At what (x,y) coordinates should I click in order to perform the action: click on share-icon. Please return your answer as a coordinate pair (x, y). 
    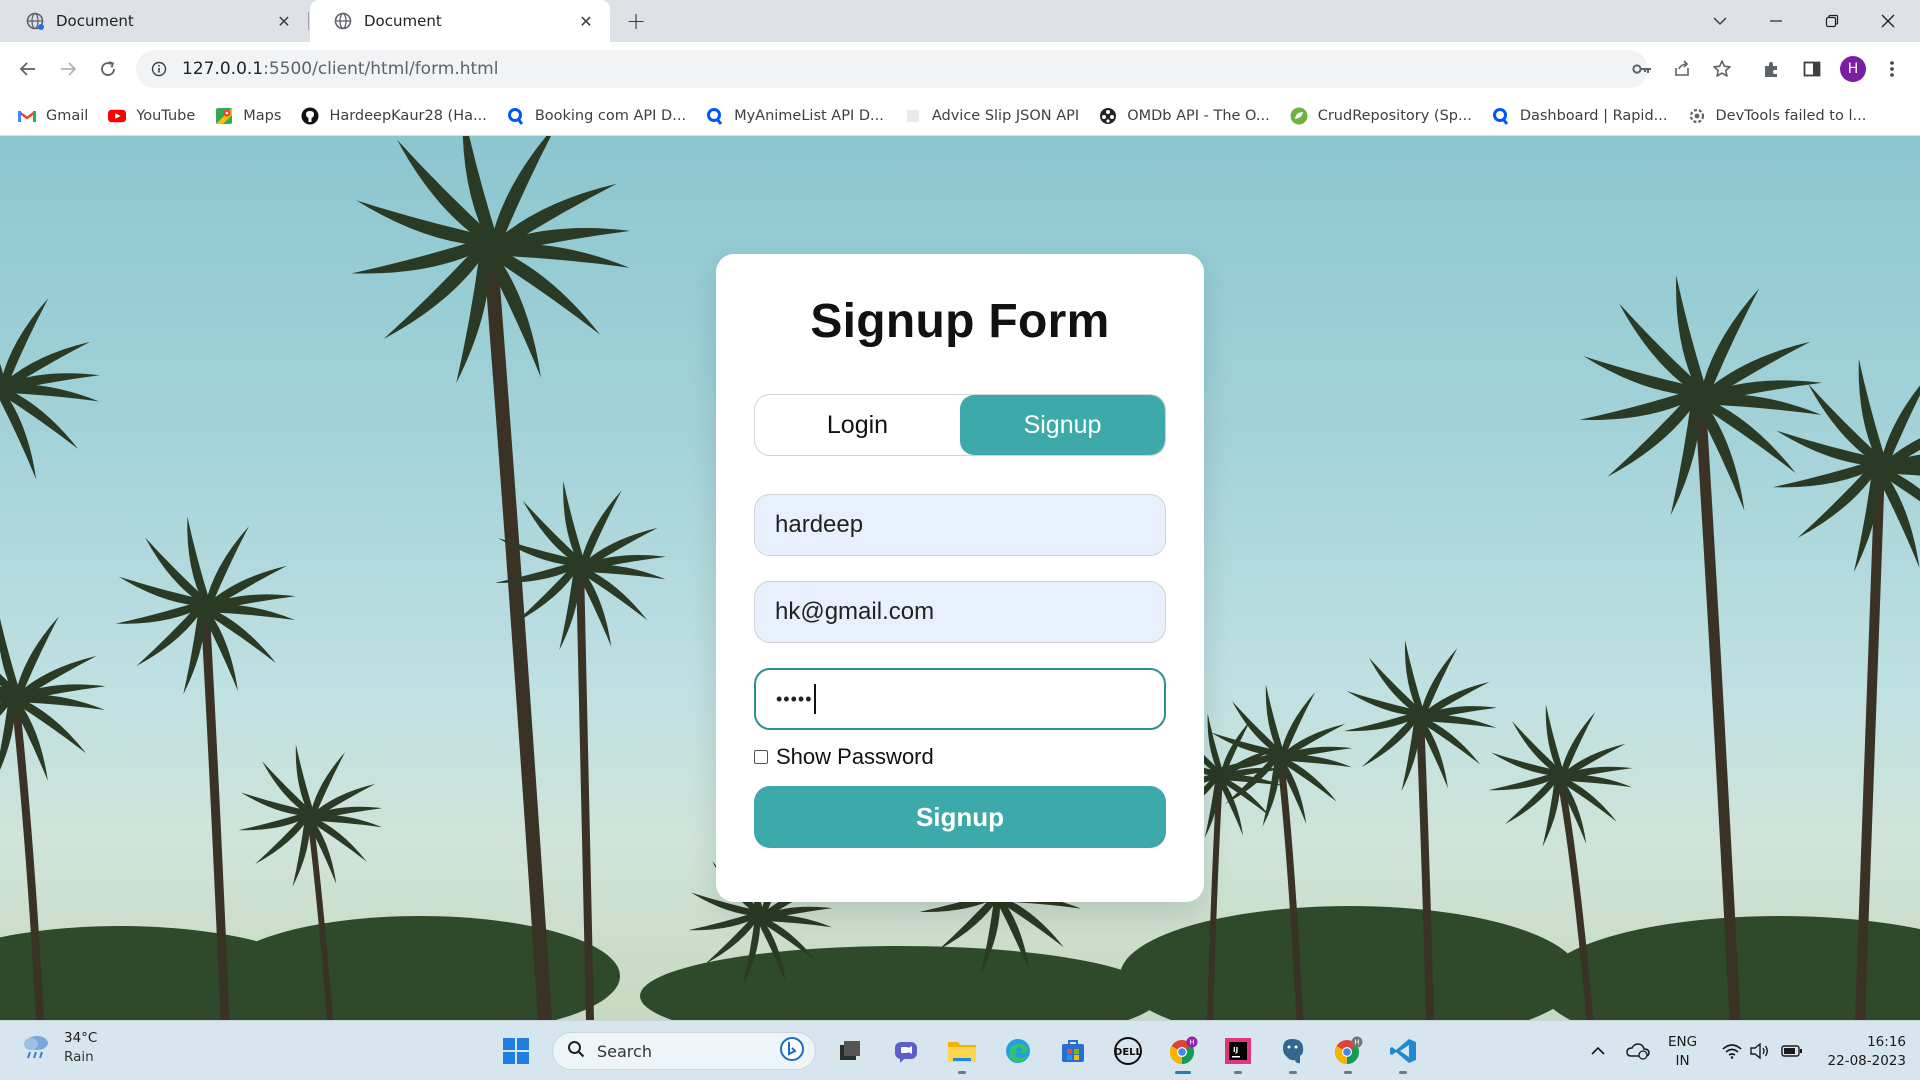
    Looking at the image, I should click on (1682, 69).